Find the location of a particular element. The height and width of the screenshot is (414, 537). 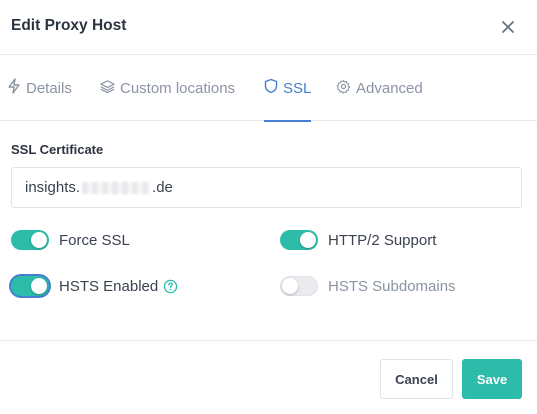

shield-icon is located at coordinates (273, 88).